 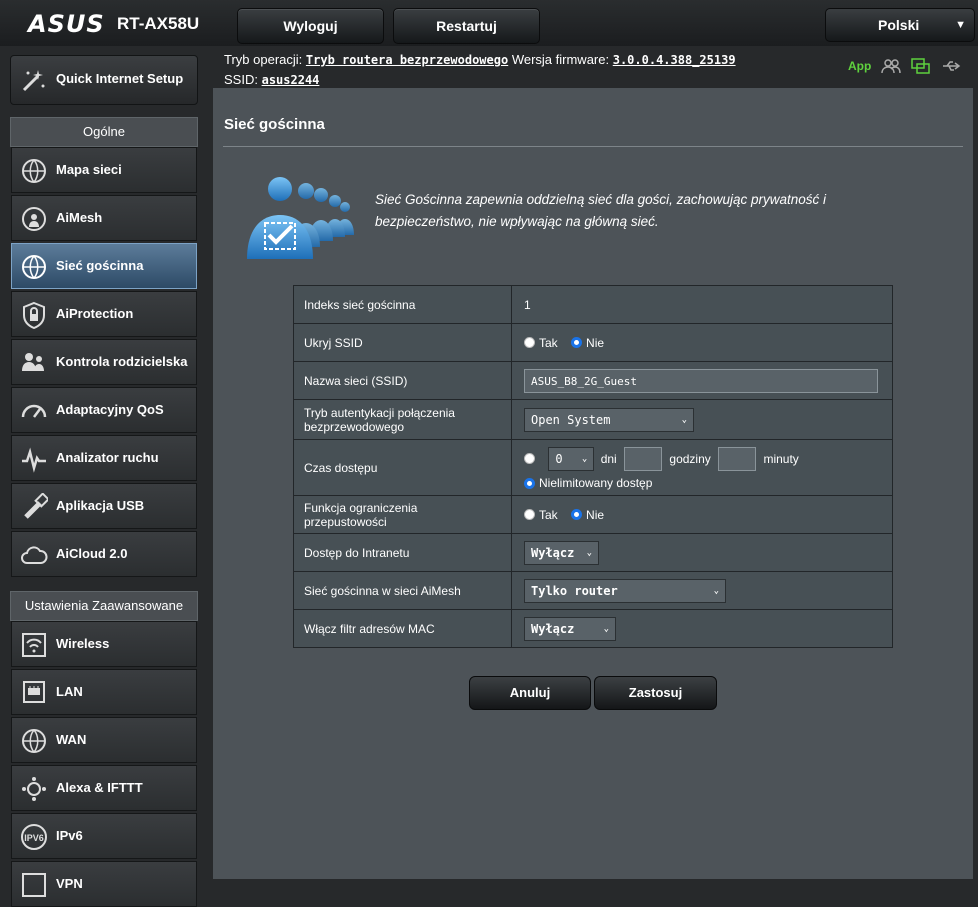 I want to click on wireless-icon, so click(x=34, y=645).